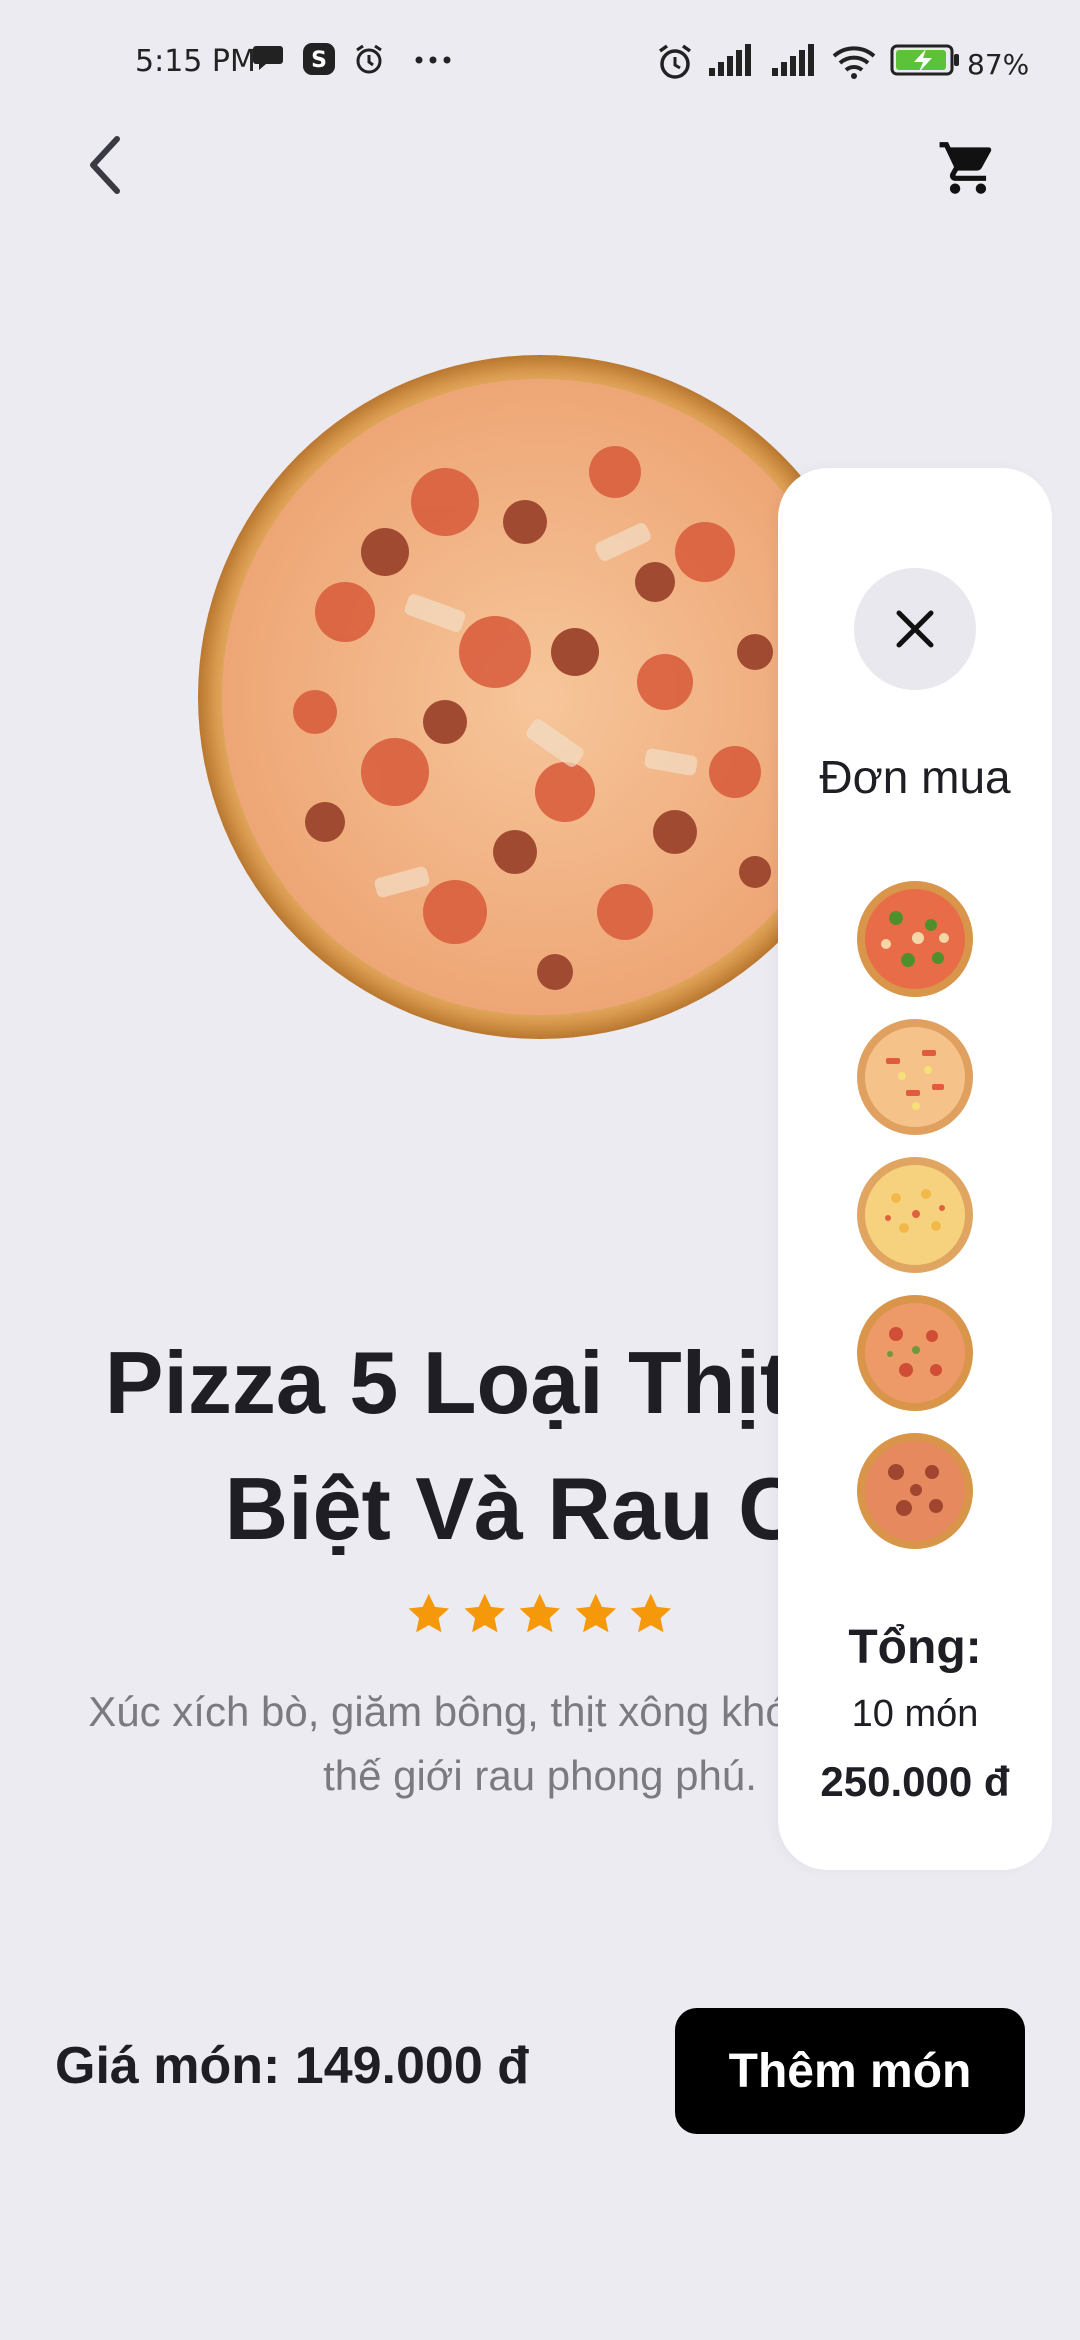 The height and width of the screenshot is (2340, 1080). I want to click on battery-percent: 87%, so click(998, 64).